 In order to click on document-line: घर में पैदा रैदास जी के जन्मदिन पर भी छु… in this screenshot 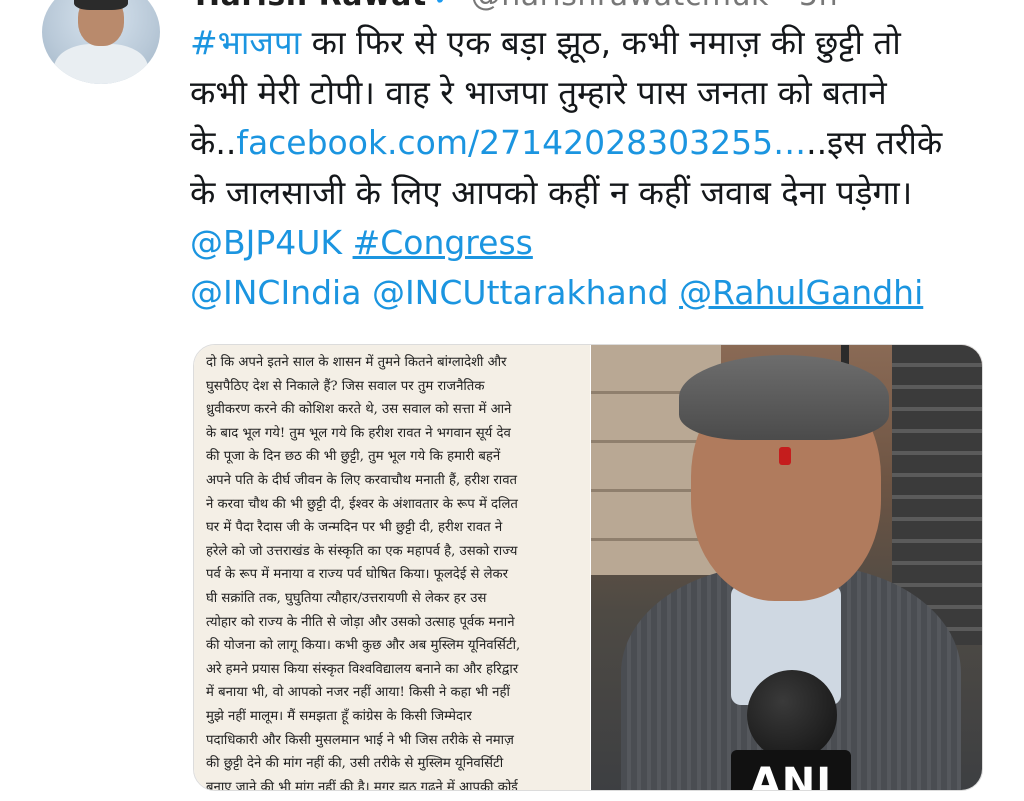, I will do `click(354, 528)`.